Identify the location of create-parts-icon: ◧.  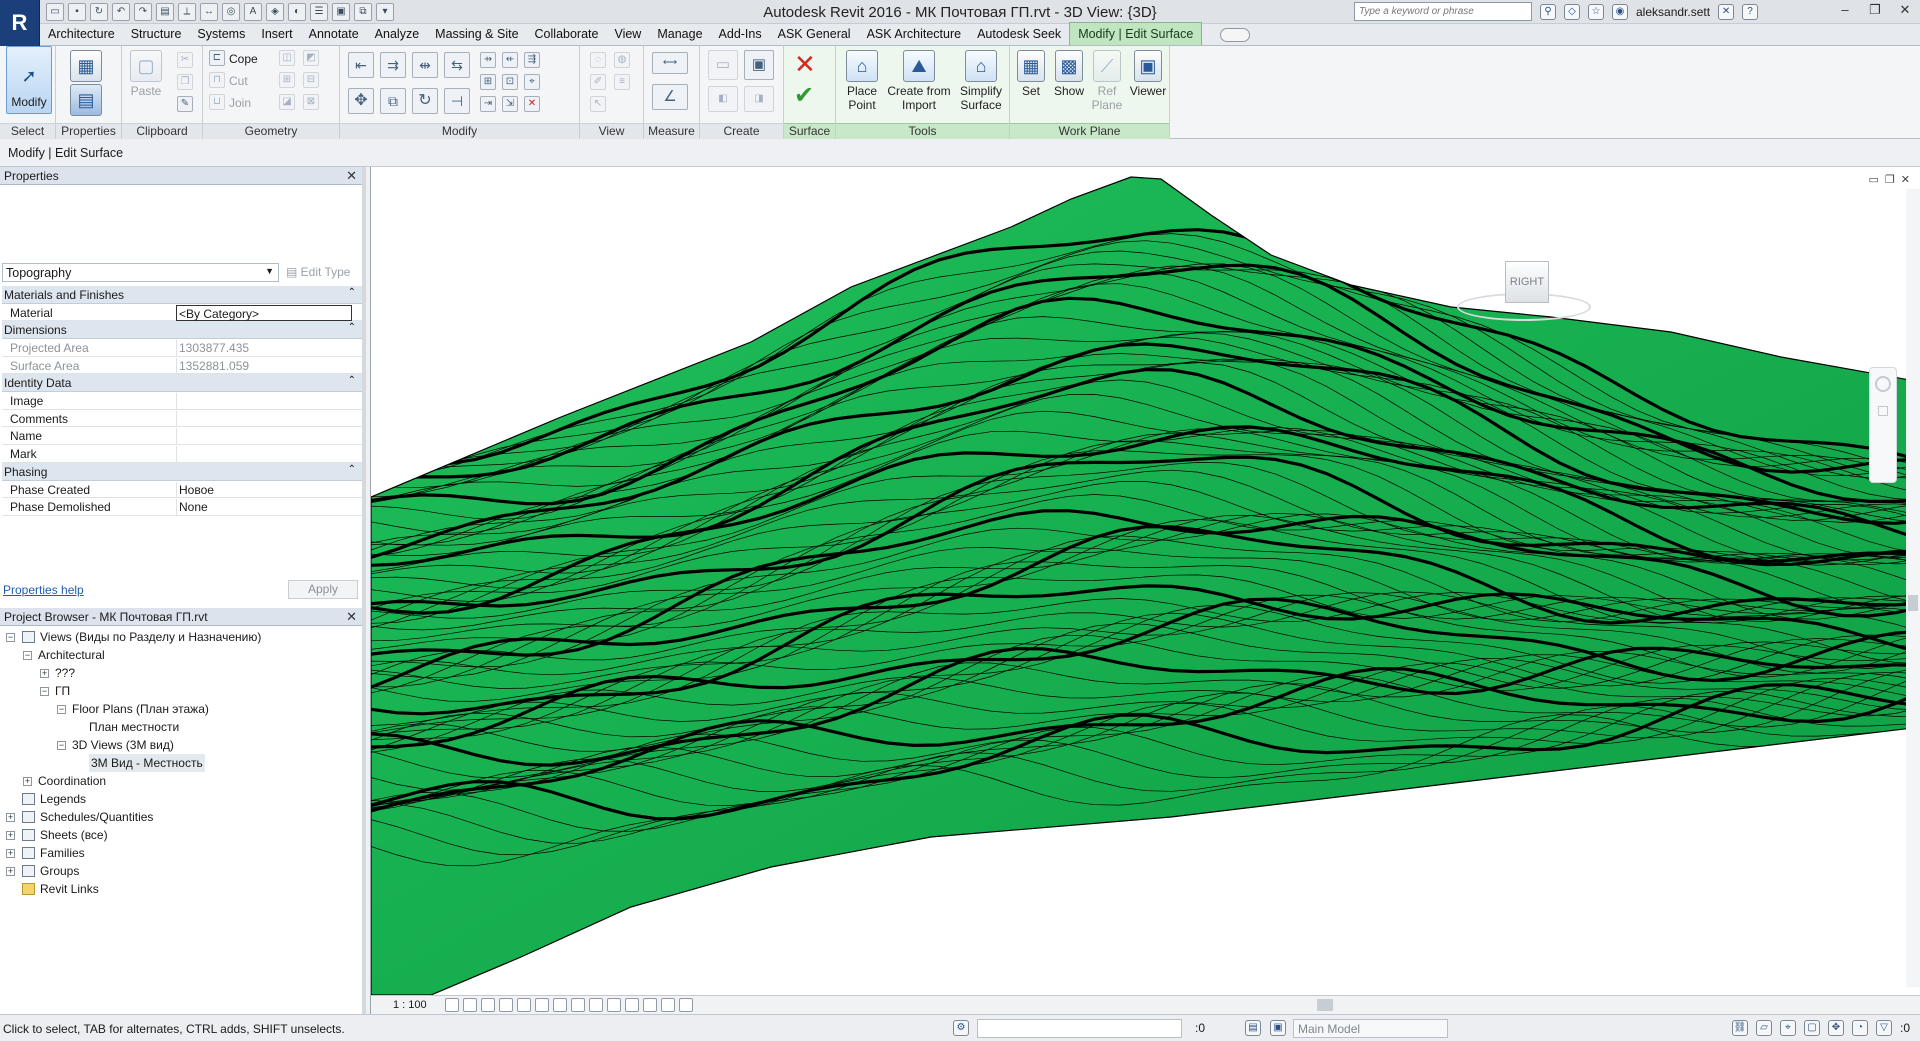
(723, 99).